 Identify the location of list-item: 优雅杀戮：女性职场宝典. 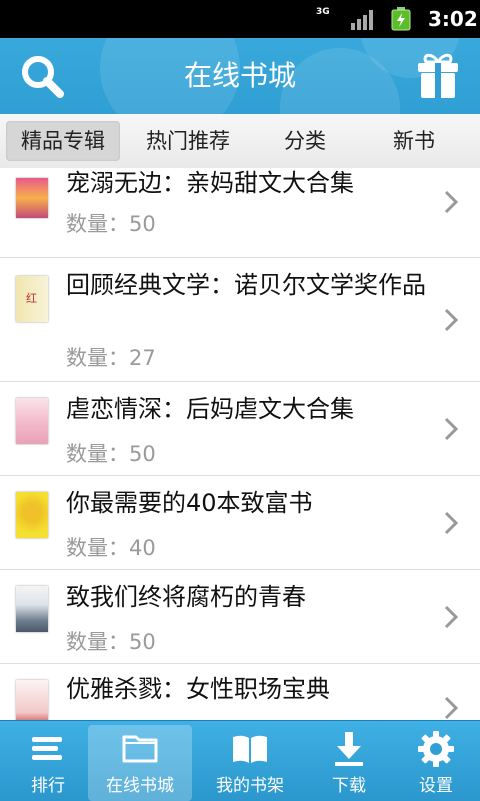
(240, 692).